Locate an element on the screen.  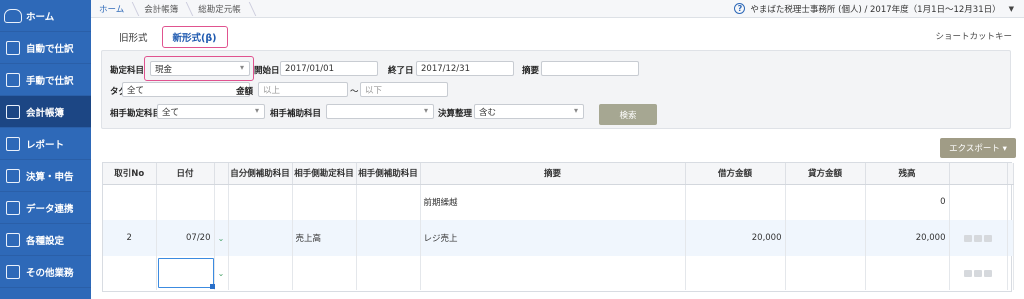
table-row: 2 07/20 ⌄ 売上高 レジ売上 20,000 20,000 is located at coordinates (558, 238).